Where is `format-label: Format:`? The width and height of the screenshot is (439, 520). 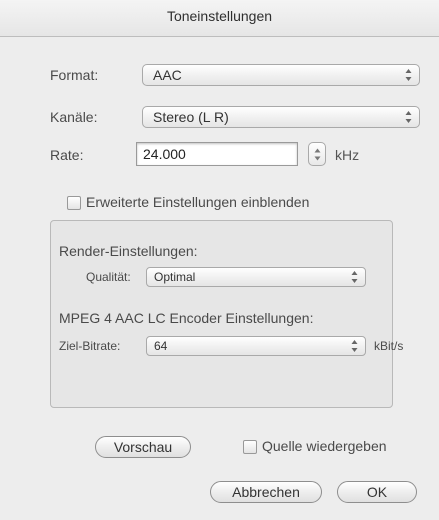
format-label: Format: is located at coordinates (74, 75).